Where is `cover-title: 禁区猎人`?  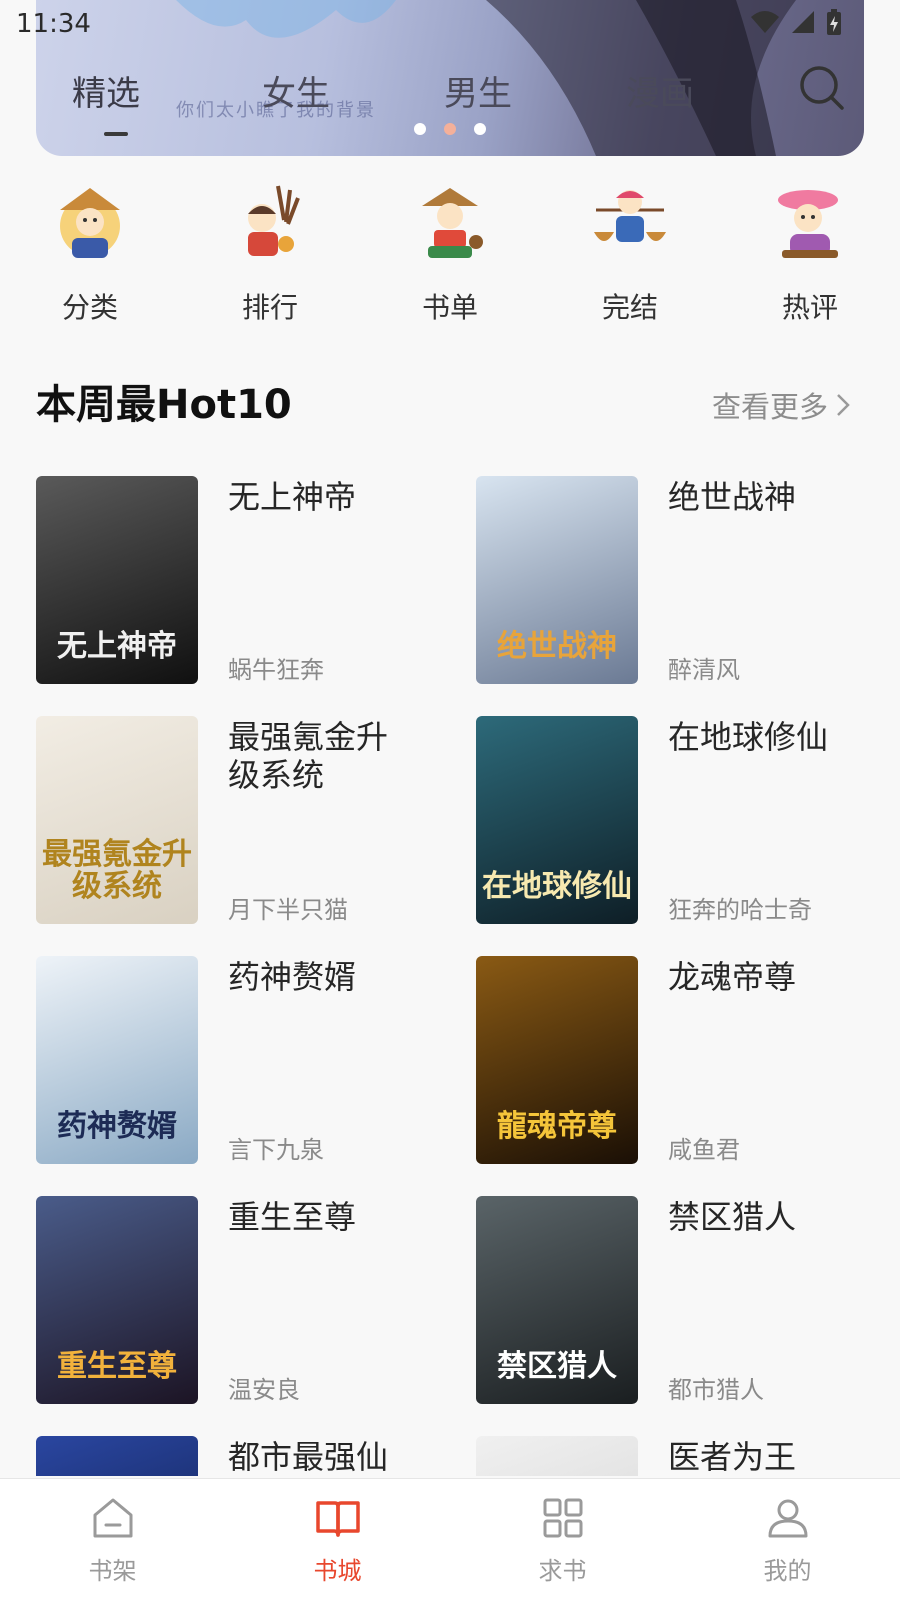
cover-title: 禁区猎人 is located at coordinates (557, 1366).